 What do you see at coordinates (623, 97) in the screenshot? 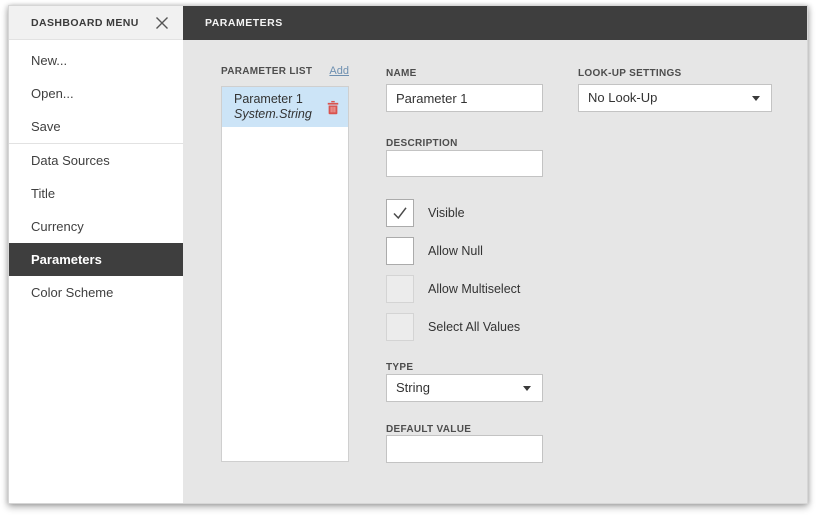
I see `lookup-settings-value: No Look-Up` at bounding box center [623, 97].